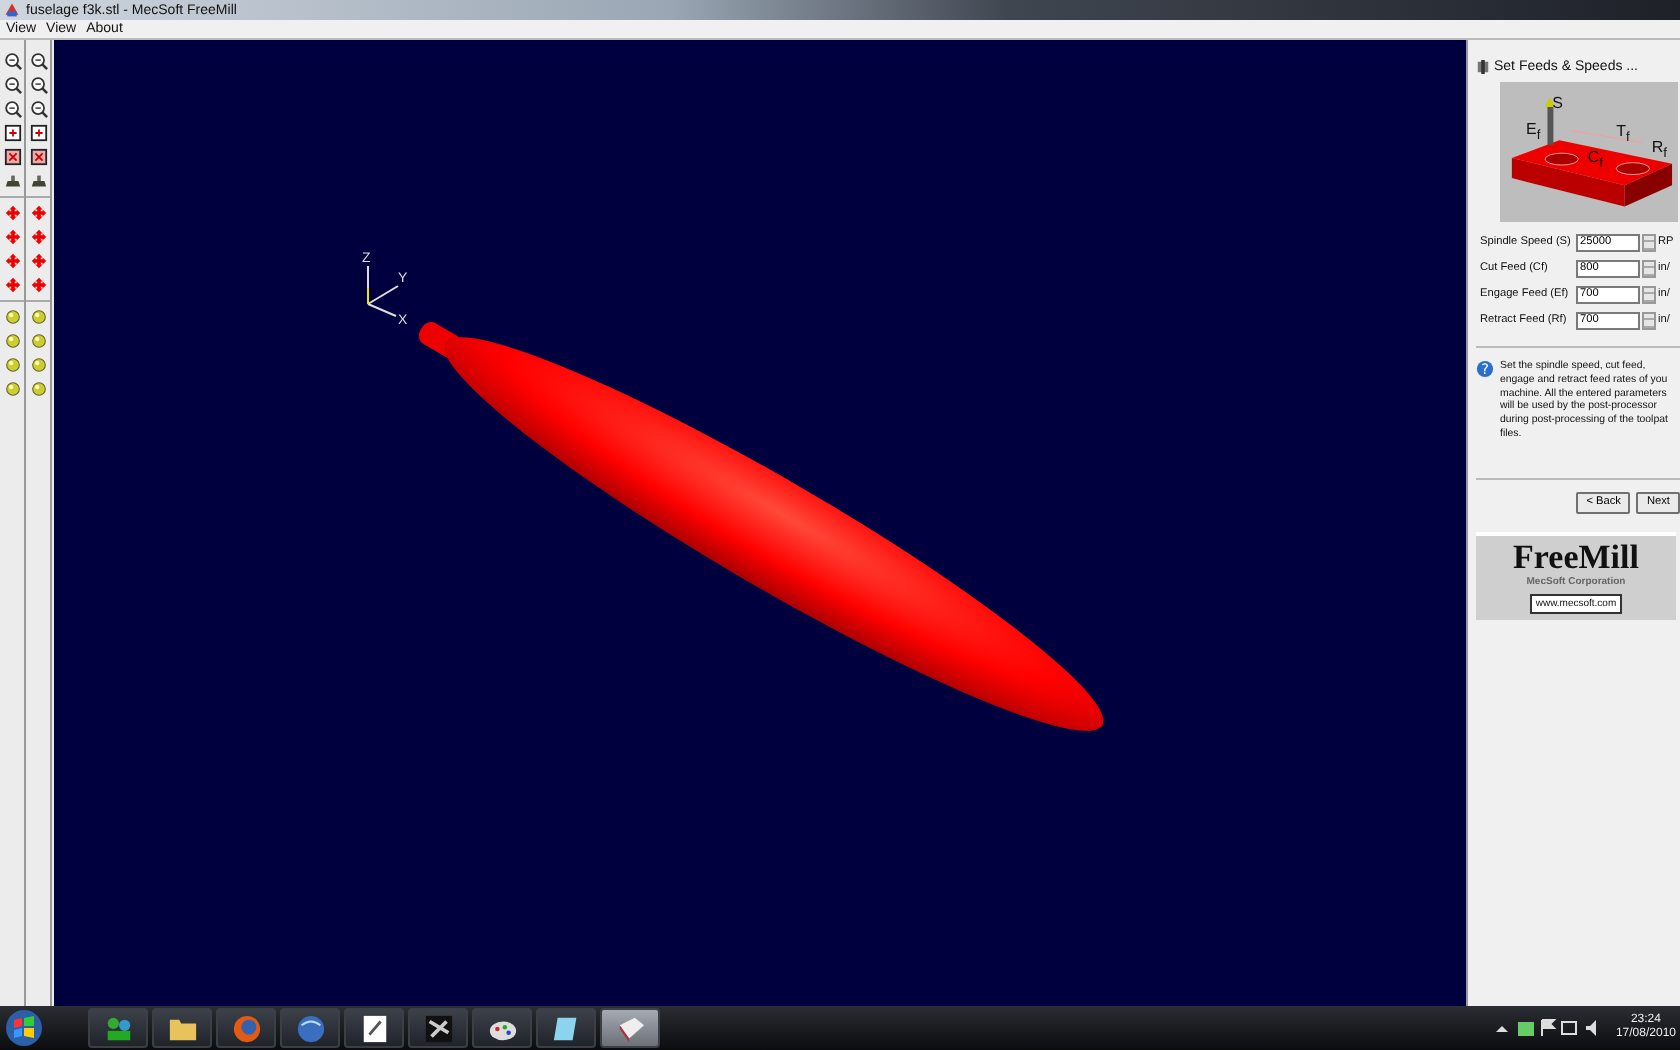 The image size is (1680, 1050). Describe the element at coordinates (12, 10) in the screenshot. I see `app-icon` at that location.